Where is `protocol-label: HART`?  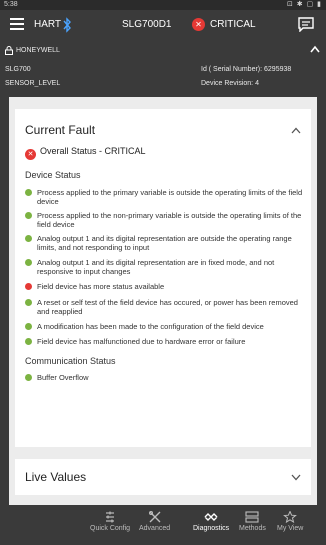 protocol-label: HART is located at coordinates (48, 24).